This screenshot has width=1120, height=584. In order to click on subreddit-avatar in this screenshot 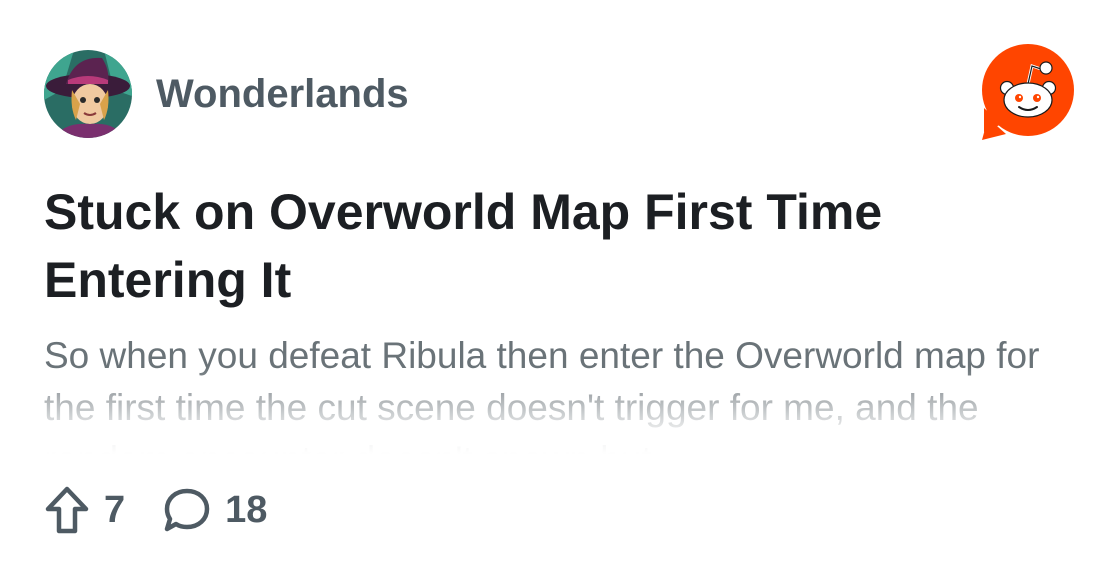, I will do `click(88, 94)`.